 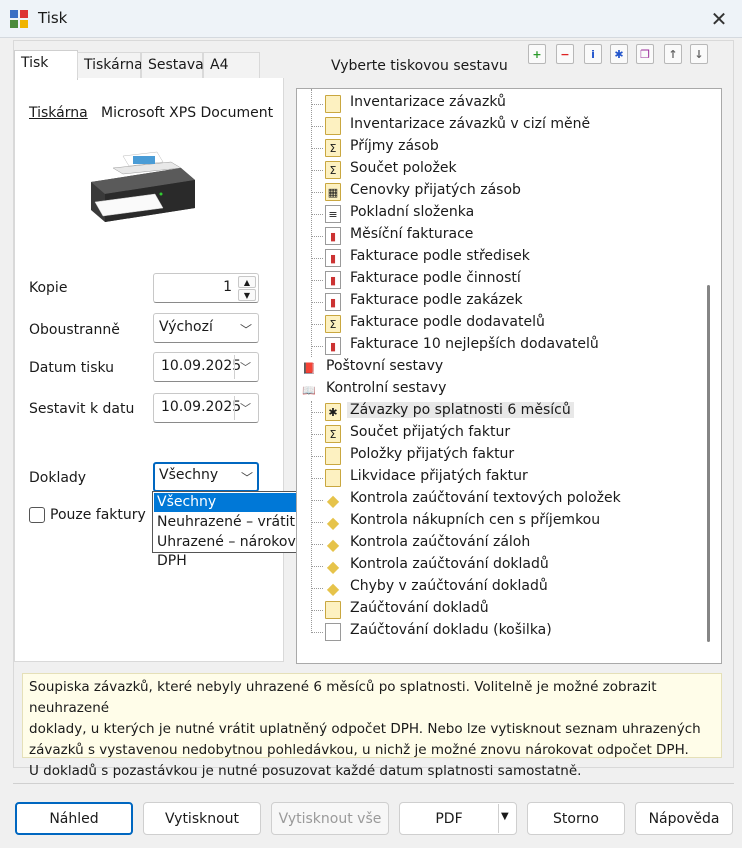 What do you see at coordinates (497, 610) in the screenshot?
I see `tree-item: Zaúčtování dokladů` at bounding box center [497, 610].